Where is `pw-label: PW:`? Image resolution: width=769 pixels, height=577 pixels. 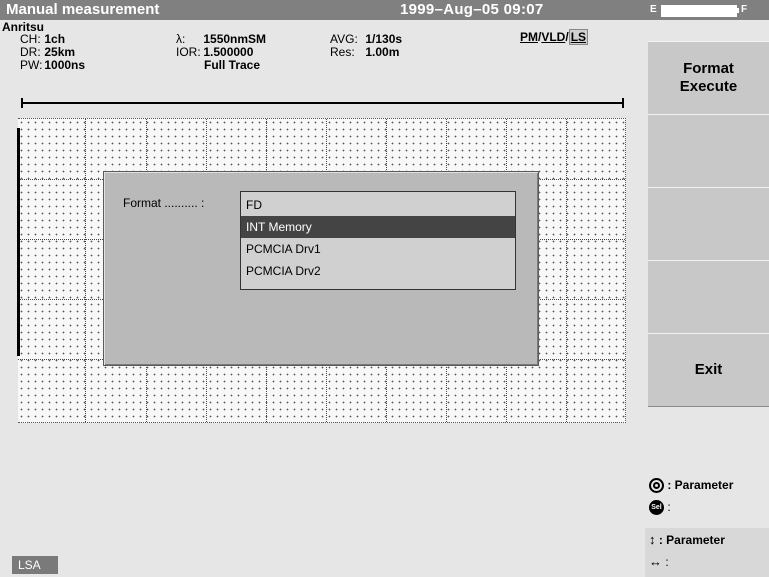
pw-label: PW: is located at coordinates (31, 65).